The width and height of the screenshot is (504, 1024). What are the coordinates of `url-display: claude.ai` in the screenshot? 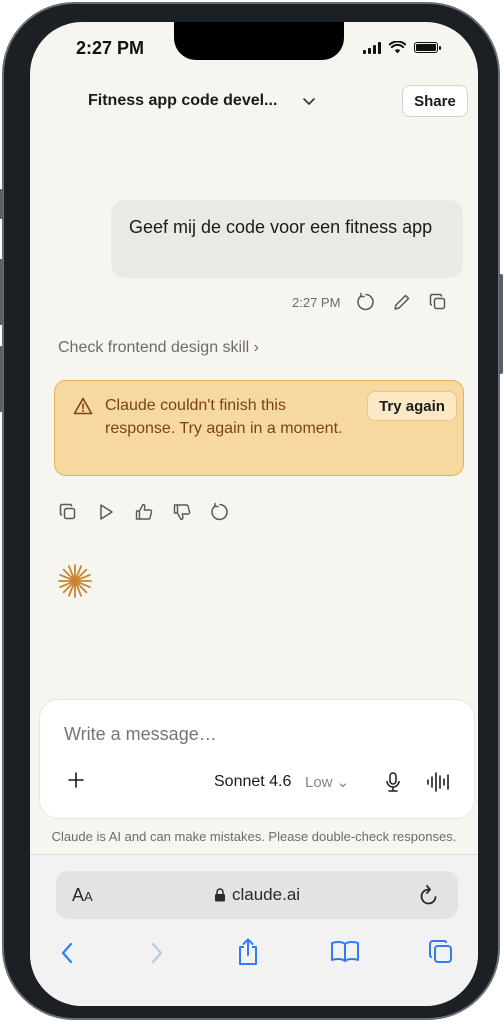 It's located at (257, 895).